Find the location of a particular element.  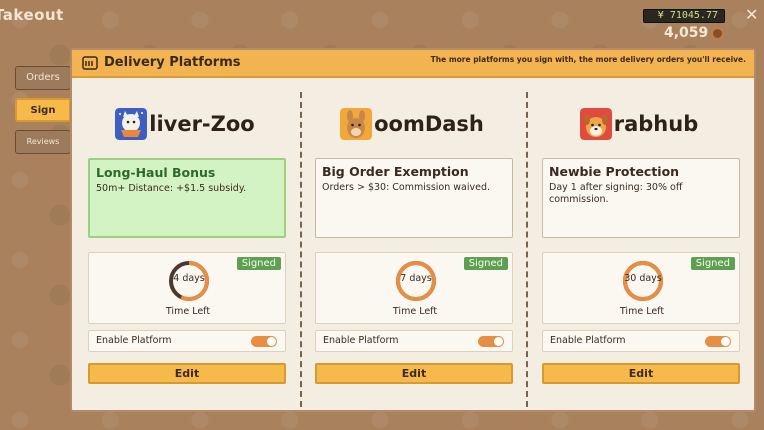

app-title: Takeout is located at coordinates (32, 15).